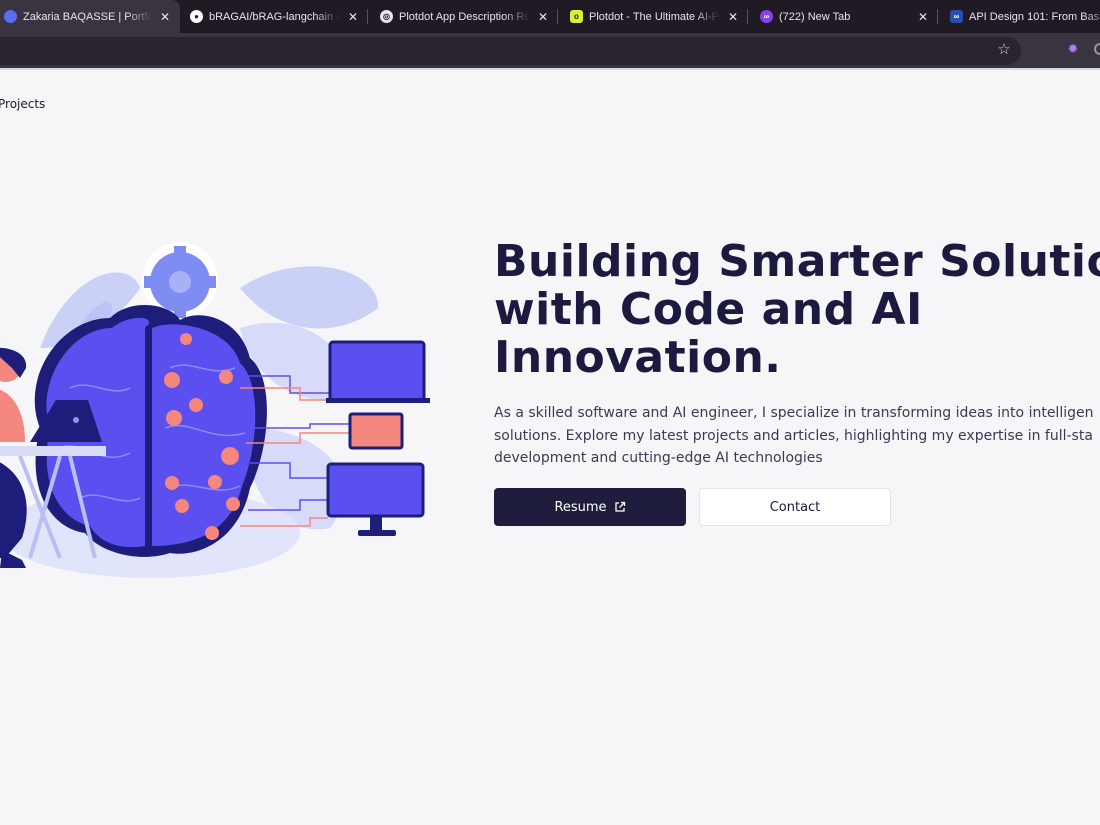 Image resolution: width=1100 pixels, height=825 pixels. I want to click on resume-button-label: Resume, so click(580, 507).